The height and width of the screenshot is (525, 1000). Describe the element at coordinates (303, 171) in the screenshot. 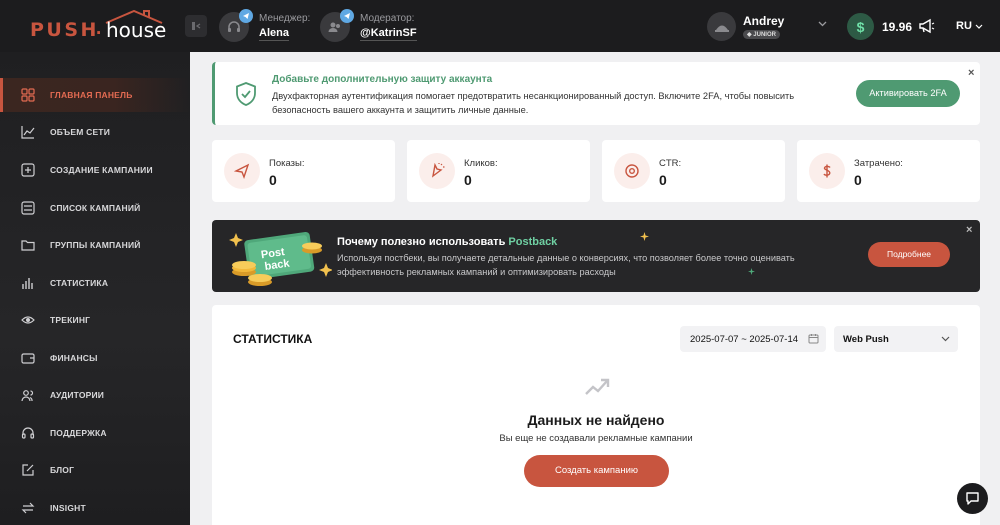

I see `stat-card-impressions: Показы: 0` at that location.